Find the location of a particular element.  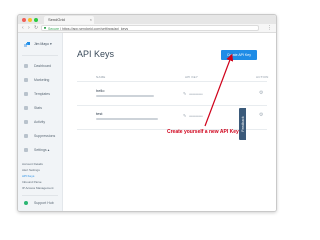

sidebar-subitem-account-details: Account Details is located at coordinates (32, 164).